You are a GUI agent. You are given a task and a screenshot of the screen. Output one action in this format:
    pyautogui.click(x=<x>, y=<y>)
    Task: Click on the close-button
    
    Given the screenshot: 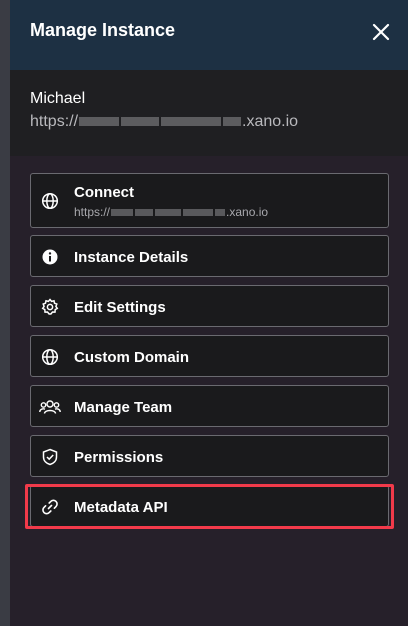 What is the action you would take?
    pyautogui.click(x=381, y=32)
    